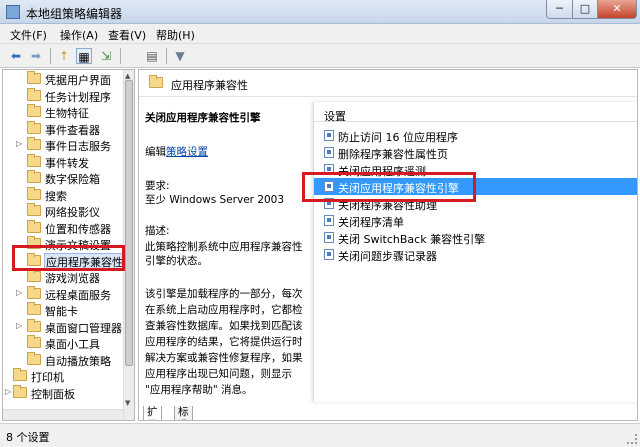  What do you see at coordinates (127, 35) in the screenshot?
I see `menu-view: 查看(V)` at bounding box center [127, 35].